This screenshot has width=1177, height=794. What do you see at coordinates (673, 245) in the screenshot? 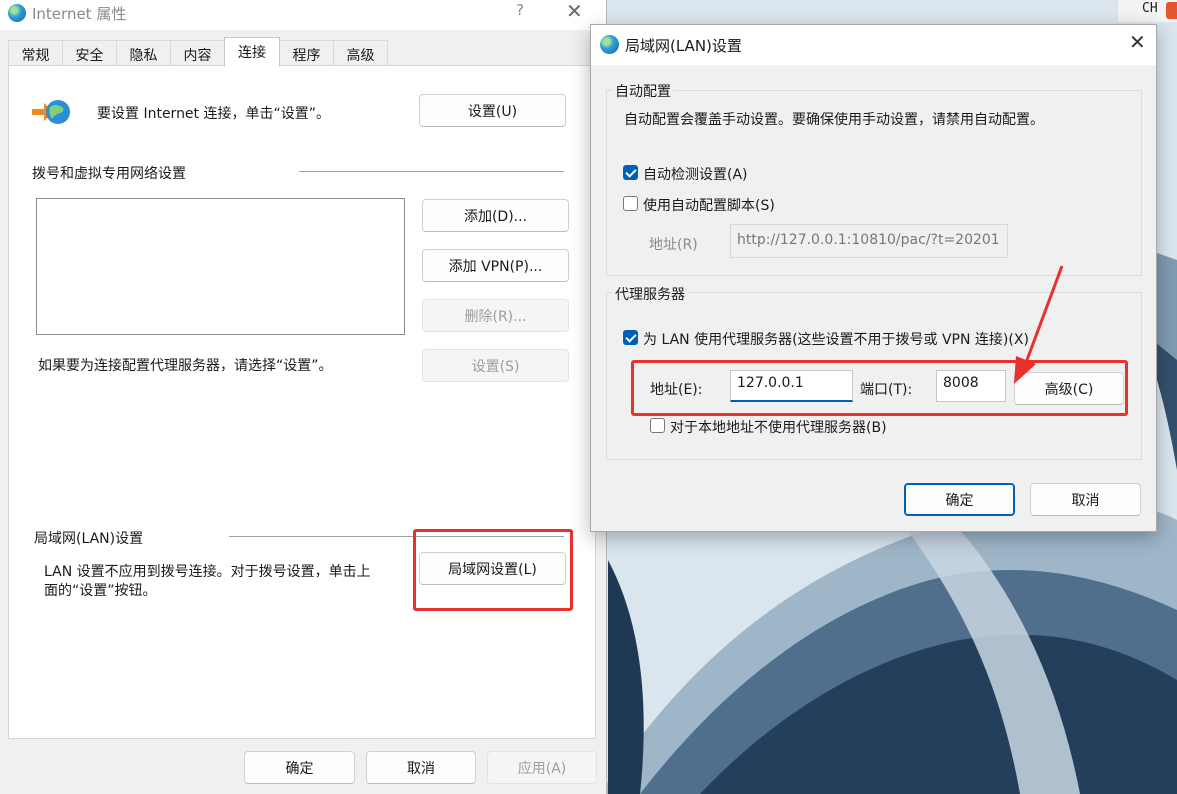
I see `script-address-label: 地址(R)` at bounding box center [673, 245].